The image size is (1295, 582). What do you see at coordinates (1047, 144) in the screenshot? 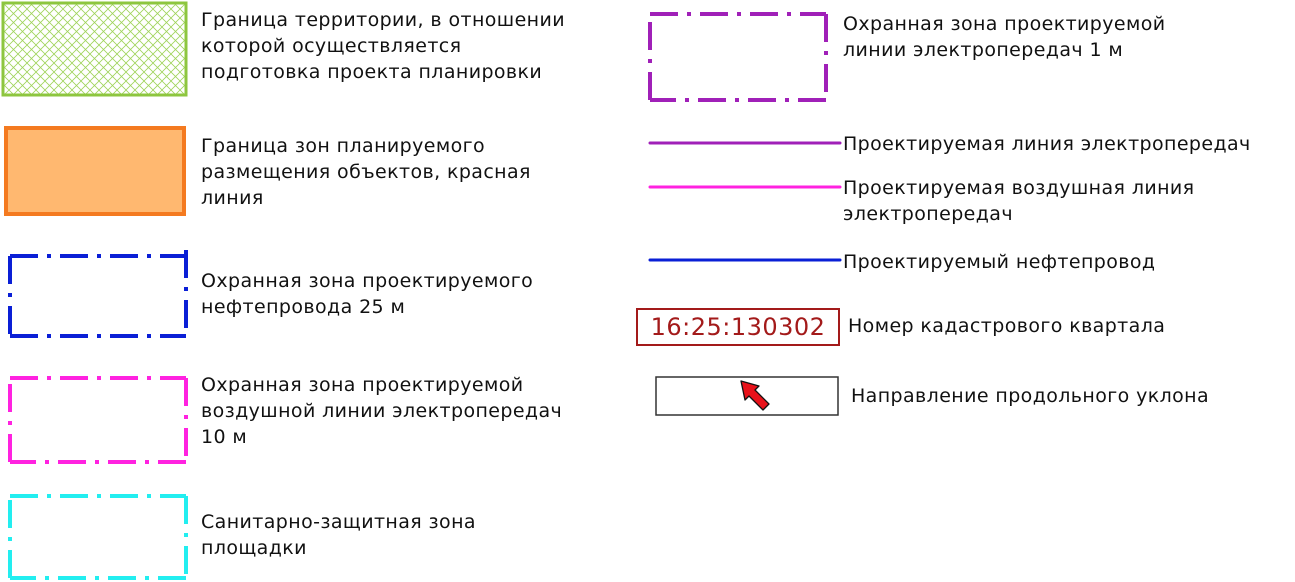
I see `legend-label-power-line: Проектируемая линия электропередач` at bounding box center [1047, 144].